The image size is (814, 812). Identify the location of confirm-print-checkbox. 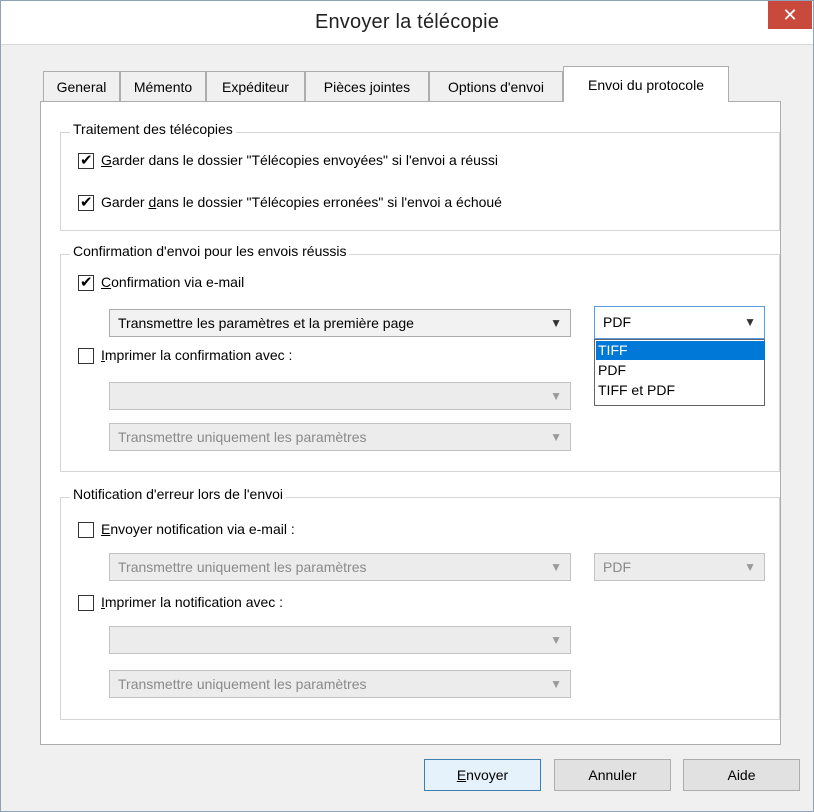
(86, 356).